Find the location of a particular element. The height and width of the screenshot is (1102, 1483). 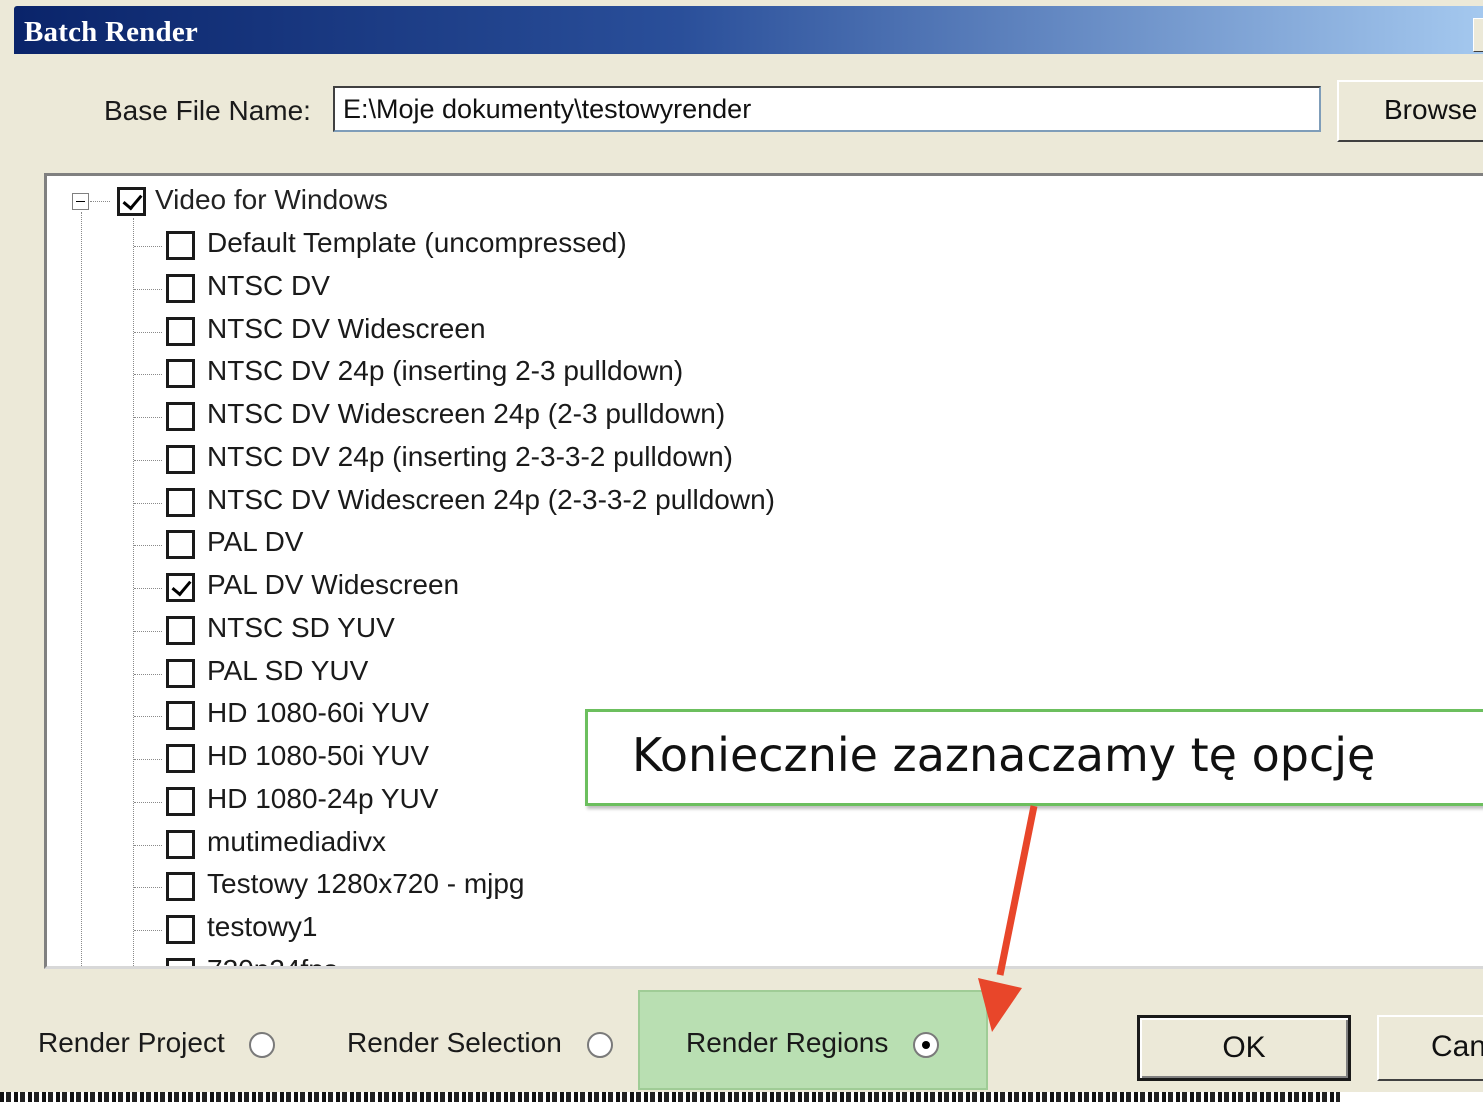

render-selection-label: Render Selection is located at coordinates (454, 1042).